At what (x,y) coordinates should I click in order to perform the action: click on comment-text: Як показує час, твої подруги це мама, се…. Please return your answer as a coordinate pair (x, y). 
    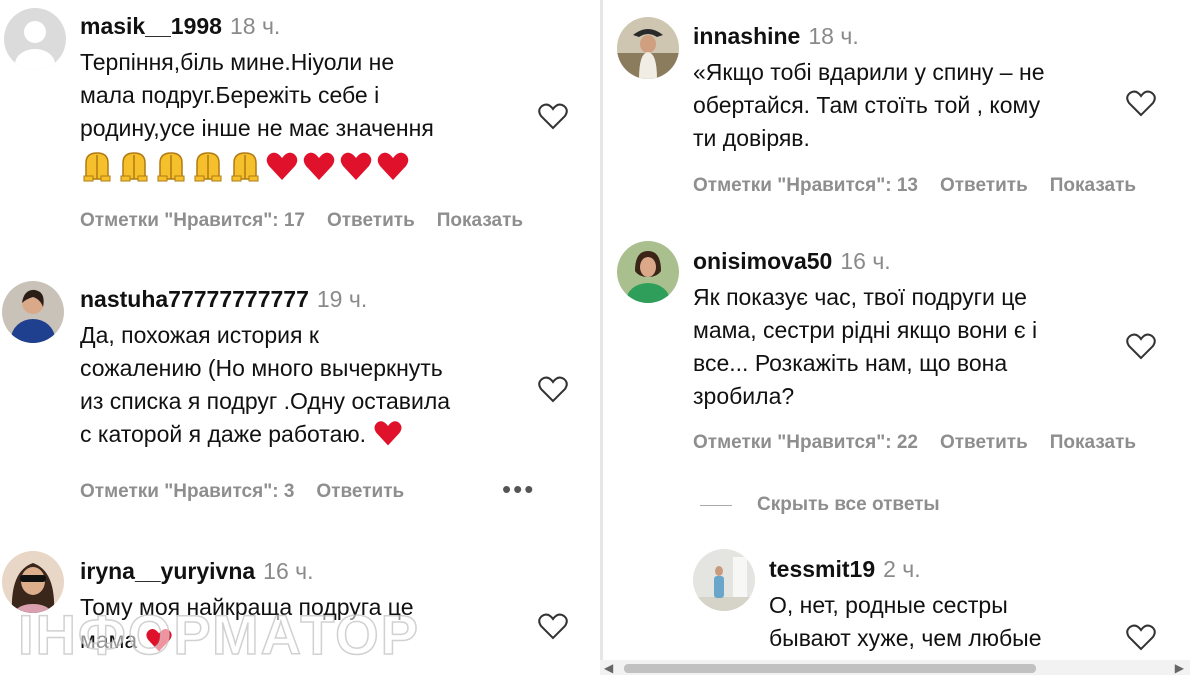
    Looking at the image, I should click on (865, 347).